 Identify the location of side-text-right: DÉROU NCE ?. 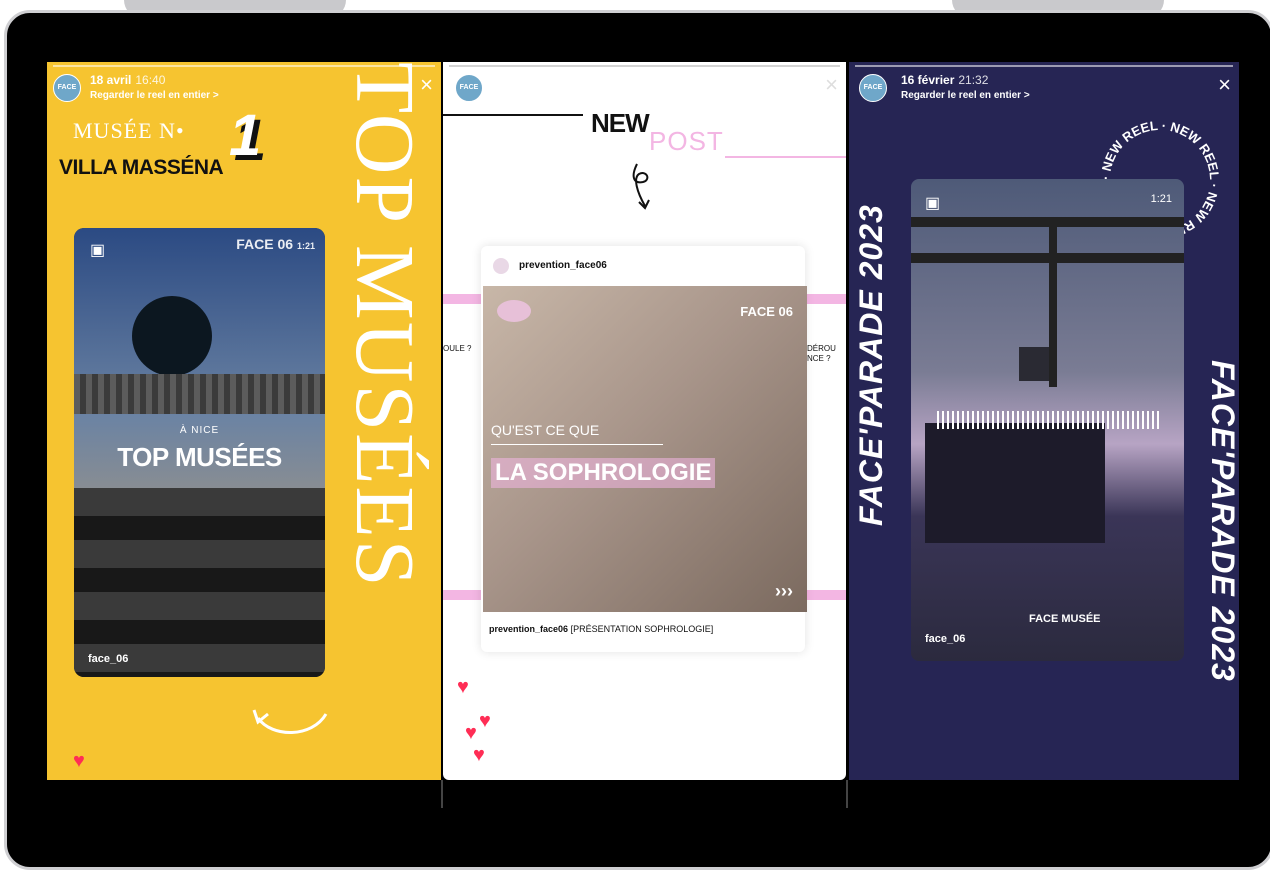
(821, 353).